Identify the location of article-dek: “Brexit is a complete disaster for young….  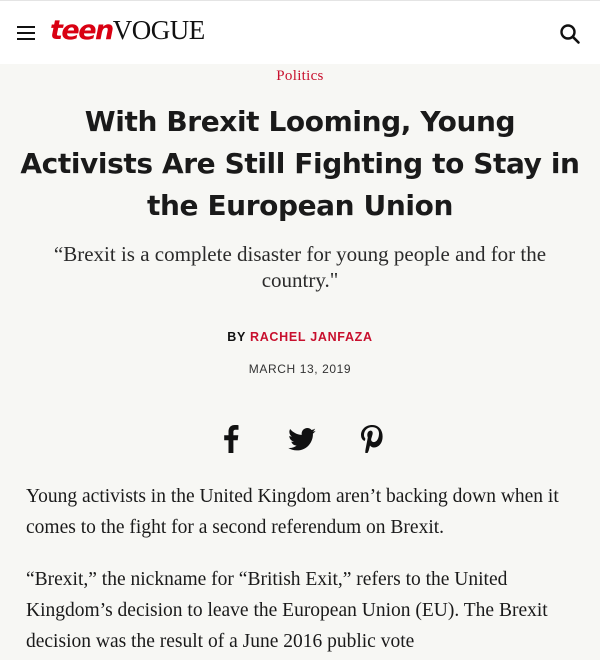
(300, 267).